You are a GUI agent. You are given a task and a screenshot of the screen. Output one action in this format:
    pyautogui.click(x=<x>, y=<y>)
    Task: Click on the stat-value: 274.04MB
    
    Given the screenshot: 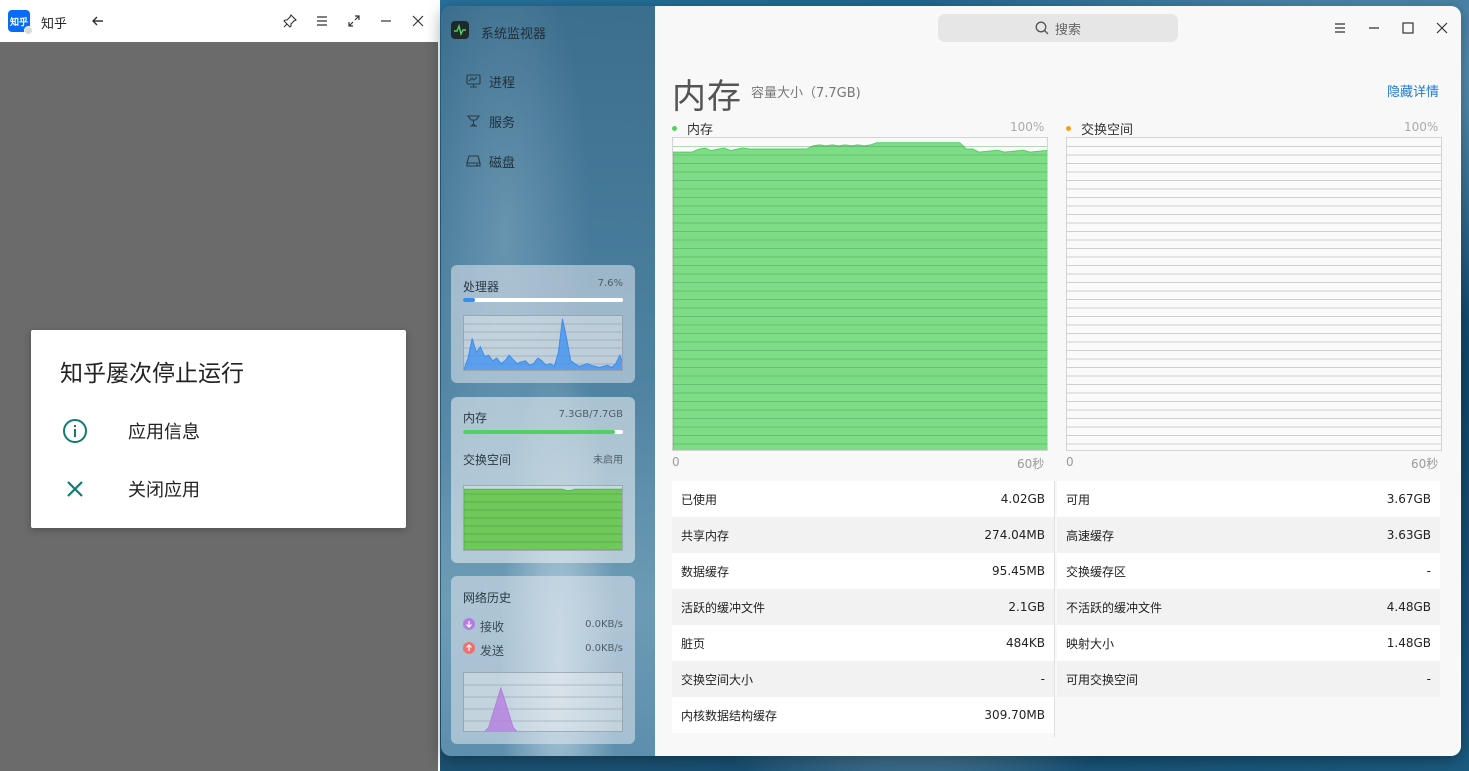 What is the action you would take?
    pyautogui.click(x=976, y=535)
    